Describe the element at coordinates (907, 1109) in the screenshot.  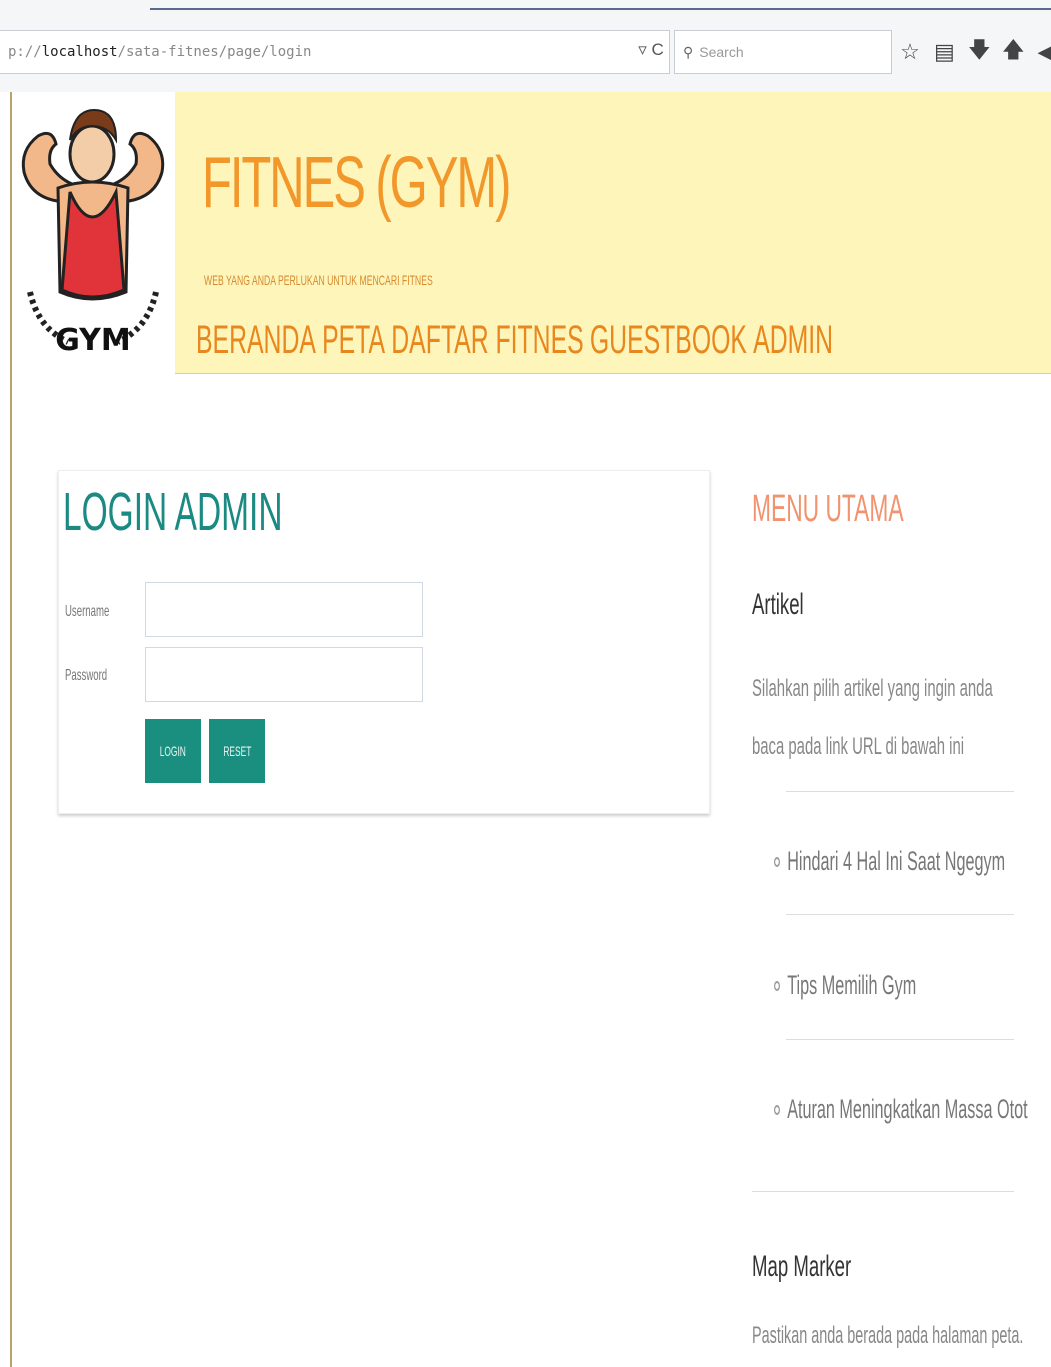
I see `article-link-label: Aturan Meningkatkan Massa Otot` at that location.